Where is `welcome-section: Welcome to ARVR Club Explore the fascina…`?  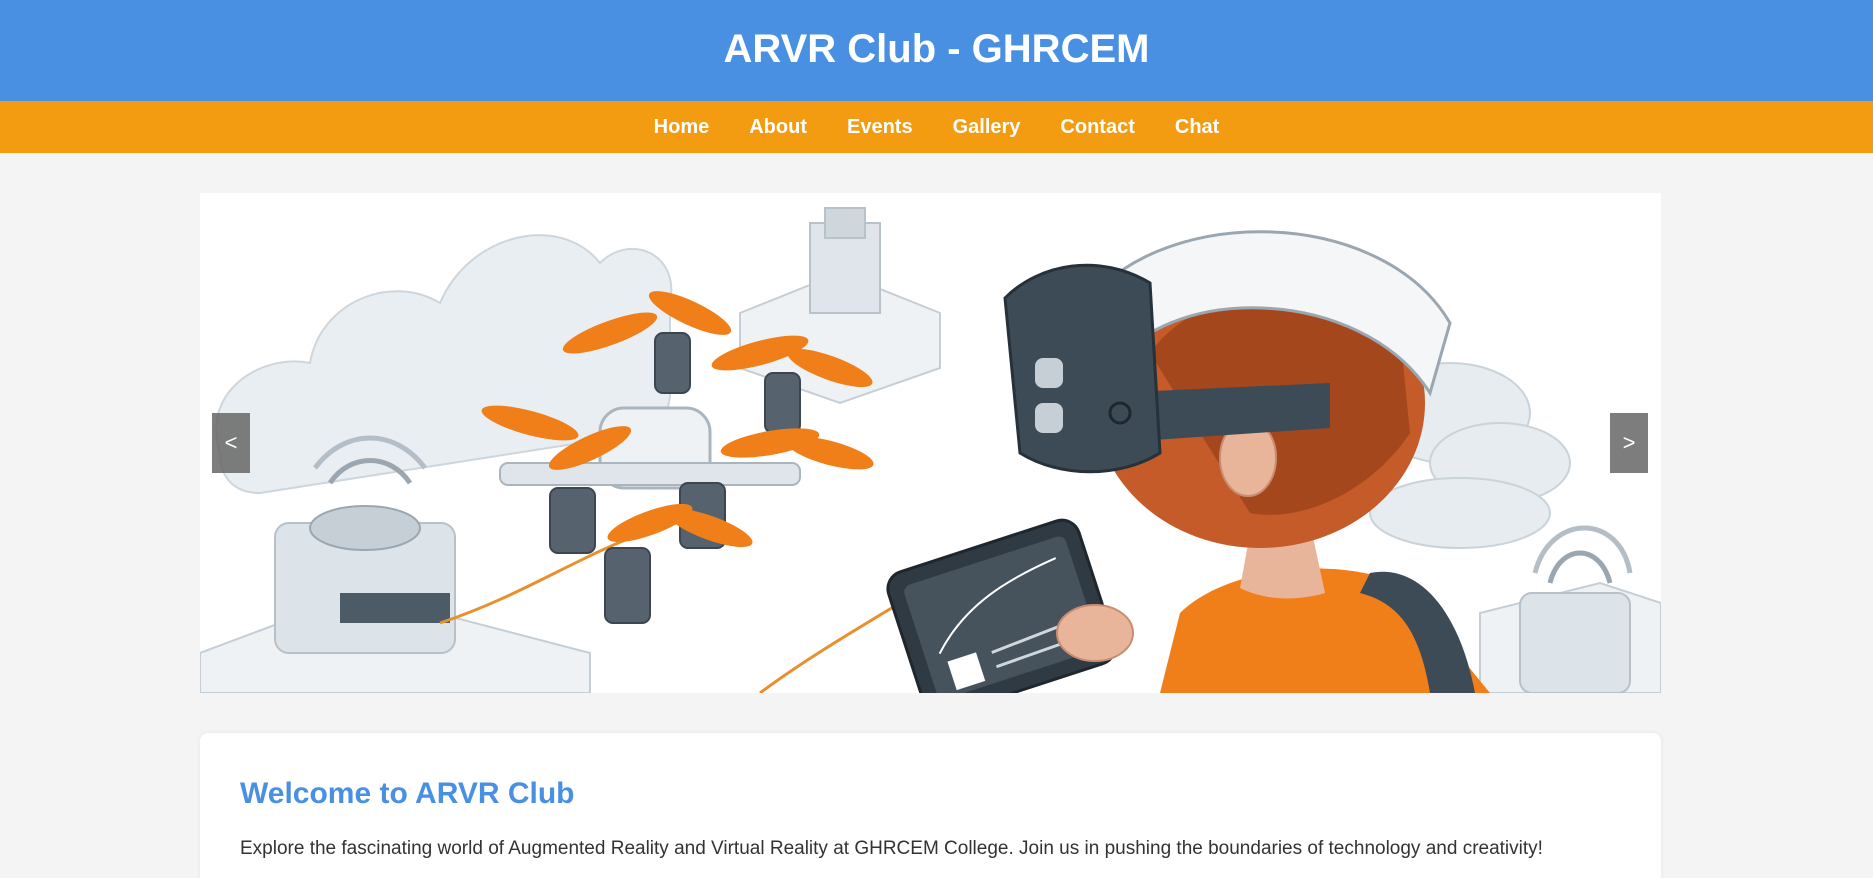 welcome-section: Welcome to ARVR Club Explore the fascina… is located at coordinates (930, 805).